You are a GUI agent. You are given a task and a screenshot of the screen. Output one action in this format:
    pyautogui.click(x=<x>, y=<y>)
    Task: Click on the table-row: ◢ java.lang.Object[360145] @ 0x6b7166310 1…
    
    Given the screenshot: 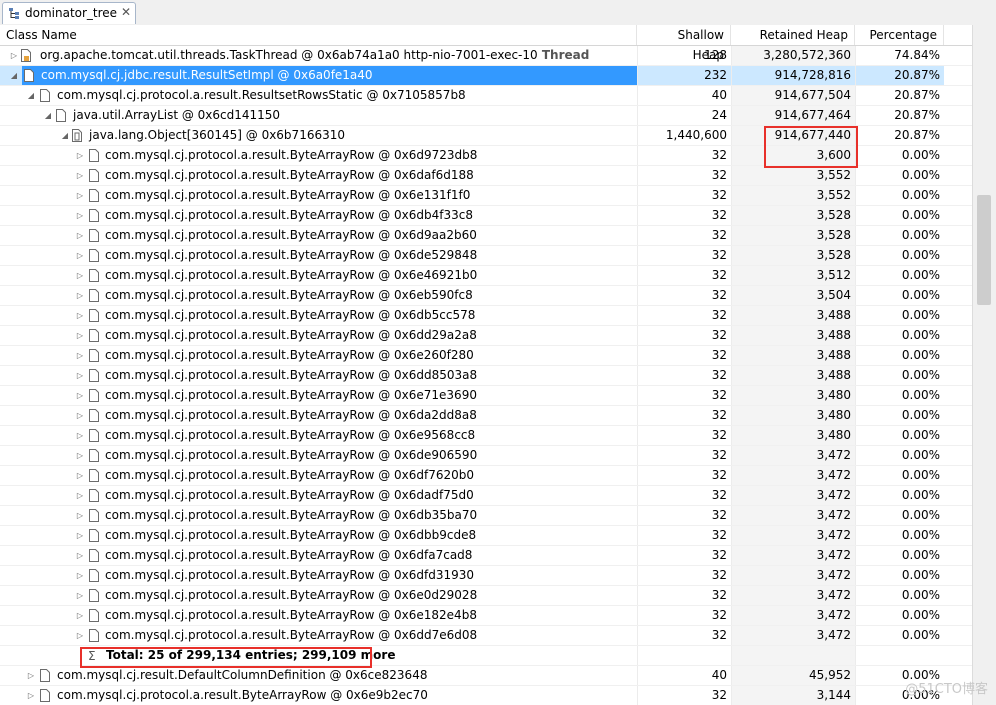 What is the action you would take?
    pyautogui.click(x=486, y=136)
    